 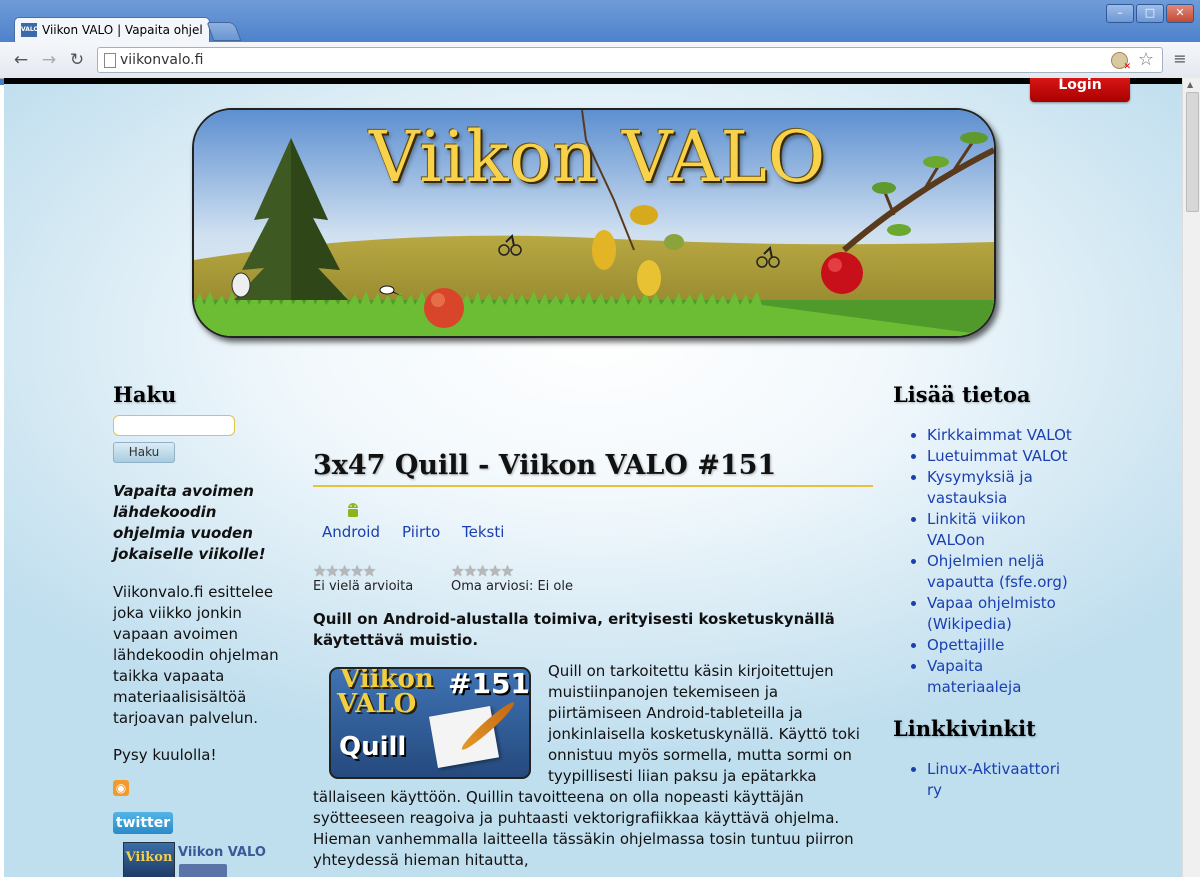 What do you see at coordinates (377, 704) in the screenshot?
I see `post-image-line2: VALO` at bounding box center [377, 704].